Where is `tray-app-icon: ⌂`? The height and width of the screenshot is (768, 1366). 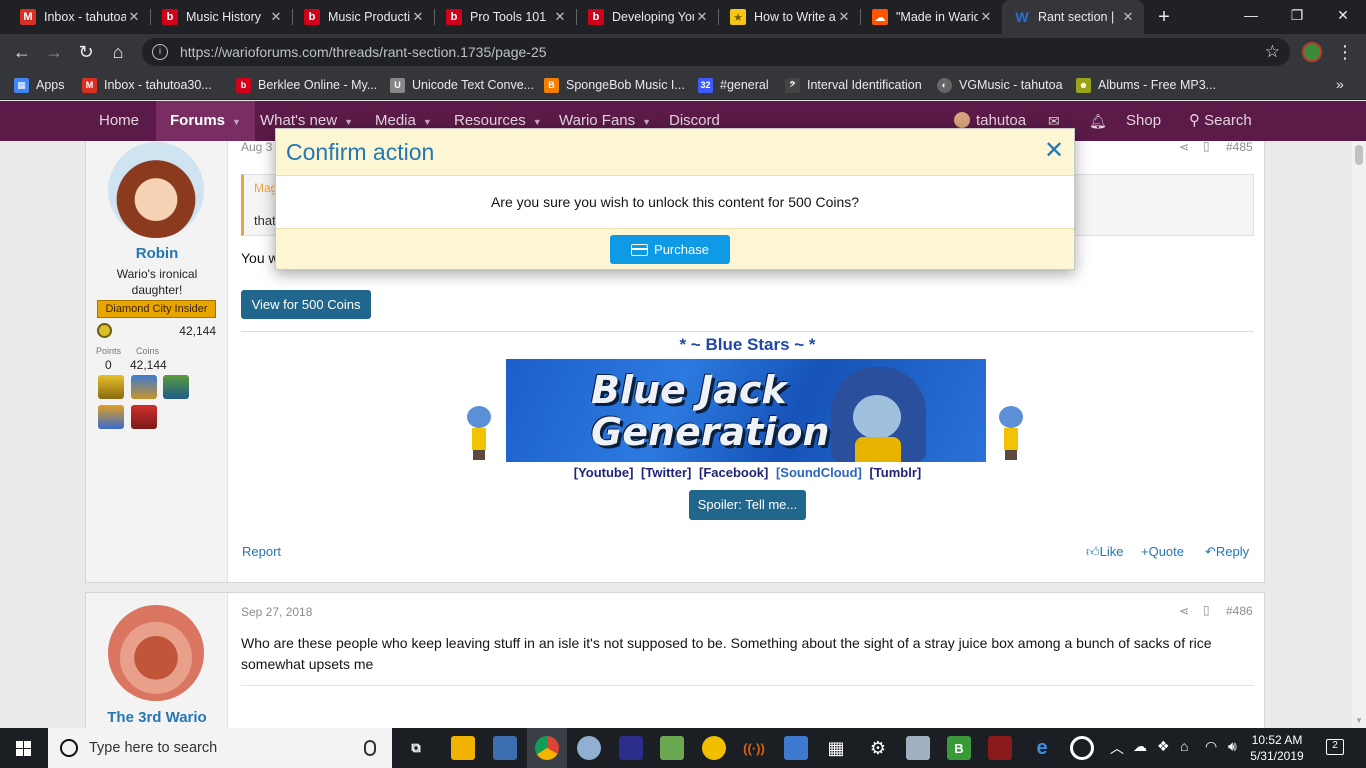 tray-app-icon: ⌂ is located at coordinates (1184, 746).